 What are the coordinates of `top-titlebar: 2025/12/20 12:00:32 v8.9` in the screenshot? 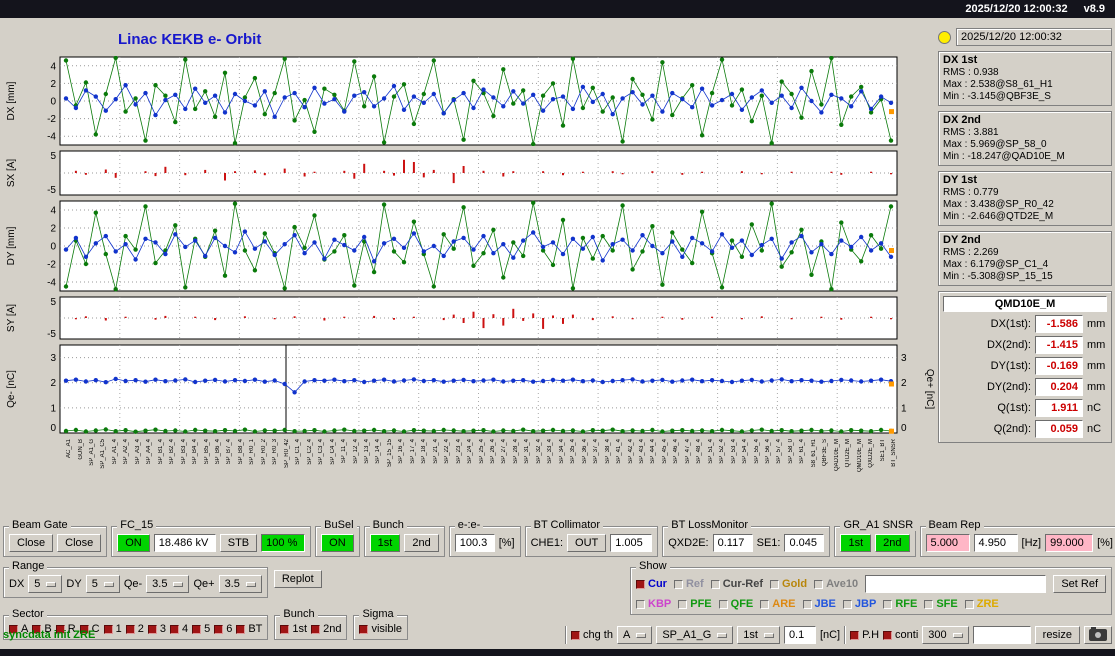 It's located at (557, 9).